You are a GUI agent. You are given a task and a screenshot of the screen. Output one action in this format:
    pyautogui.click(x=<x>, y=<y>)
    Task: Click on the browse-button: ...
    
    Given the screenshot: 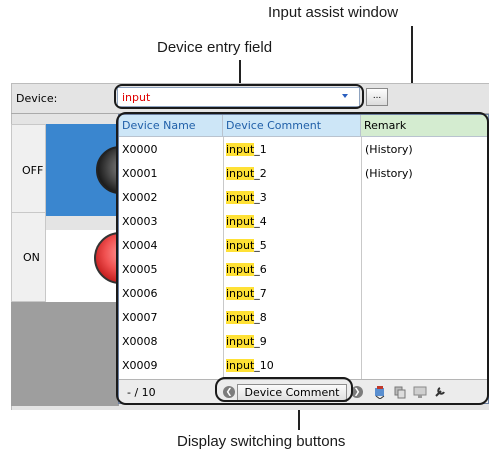 What is the action you would take?
    pyautogui.click(x=377, y=97)
    